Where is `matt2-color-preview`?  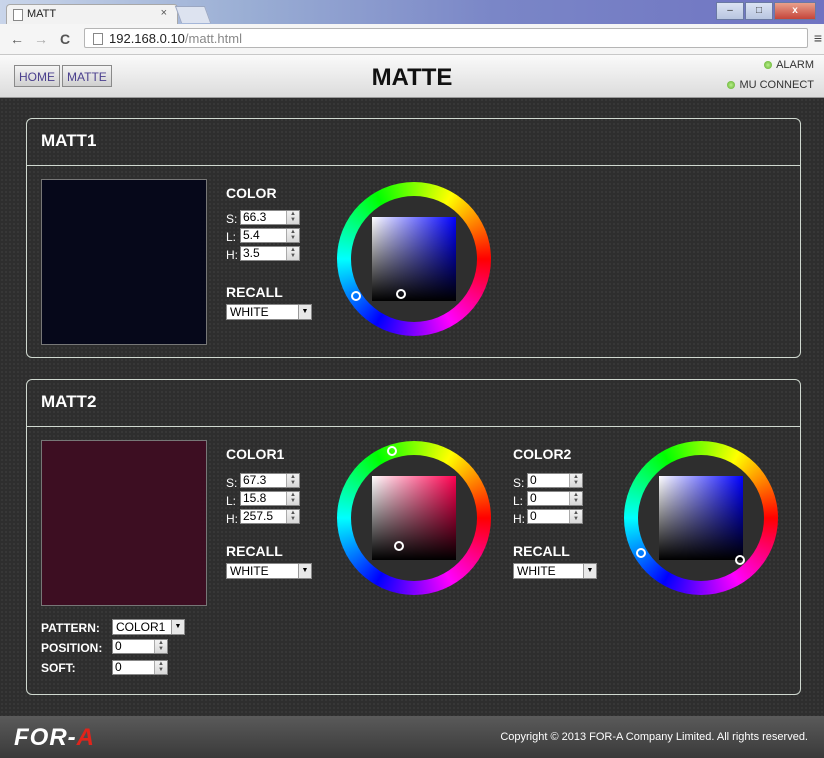 matt2-color-preview is located at coordinates (124, 523).